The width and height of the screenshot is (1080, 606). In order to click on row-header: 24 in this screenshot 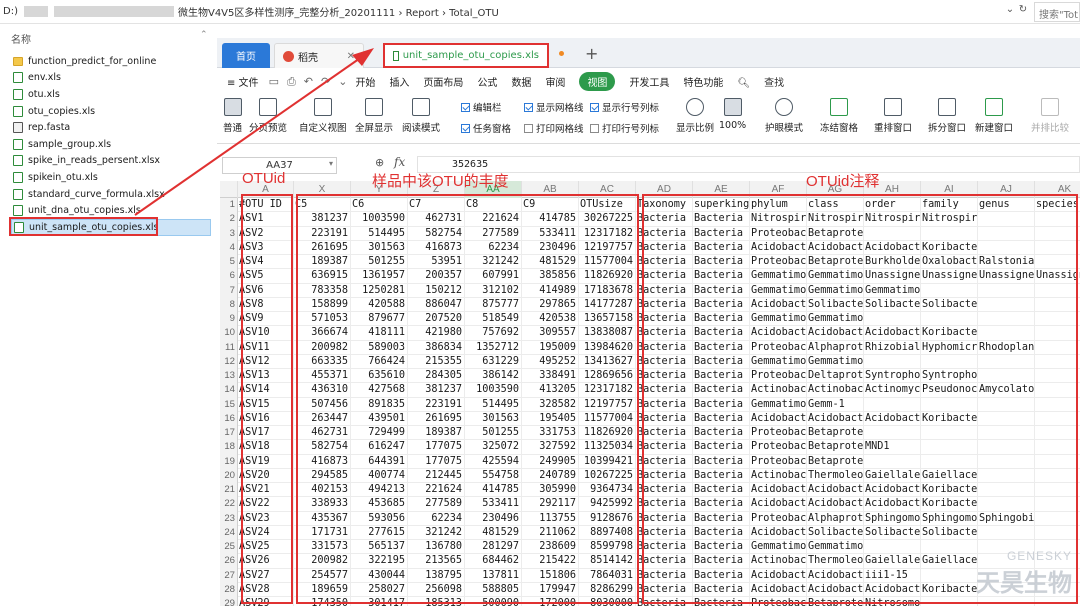, I will do `click(228, 533)`.